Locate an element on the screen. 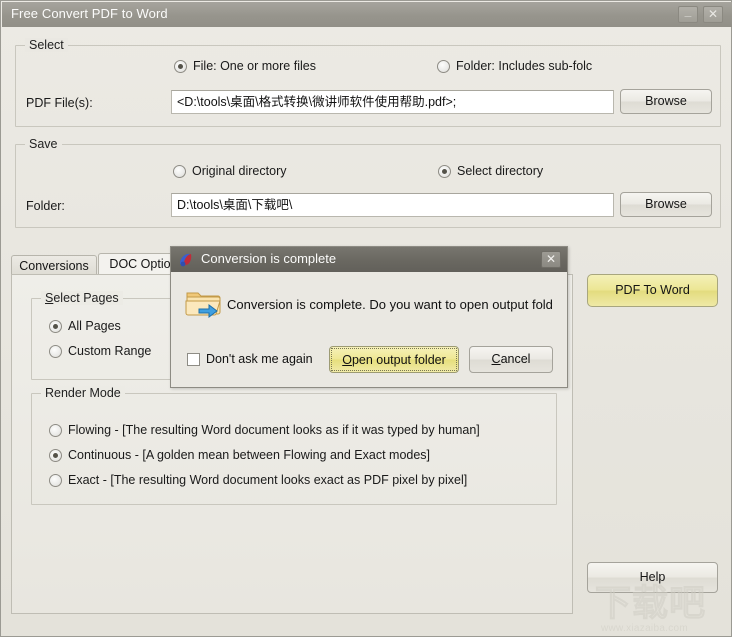 This screenshot has width=732, height=637. open-output-folder-focus-ring: Open output folder is located at coordinates (394, 359).